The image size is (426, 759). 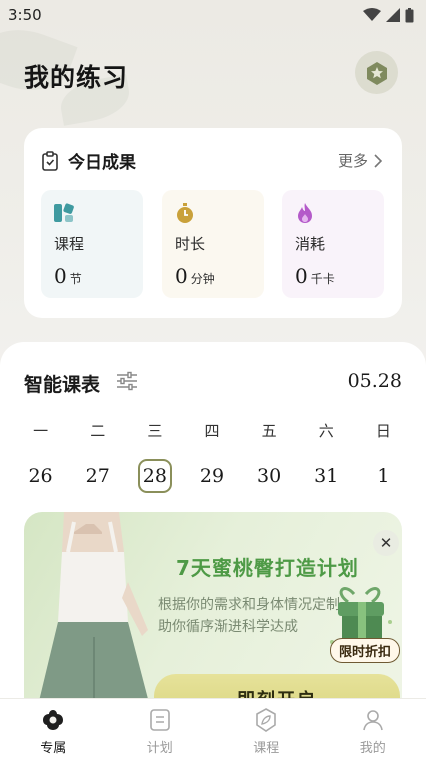 What do you see at coordinates (62, 385) in the screenshot?
I see `schedule-title: 智能课表` at bounding box center [62, 385].